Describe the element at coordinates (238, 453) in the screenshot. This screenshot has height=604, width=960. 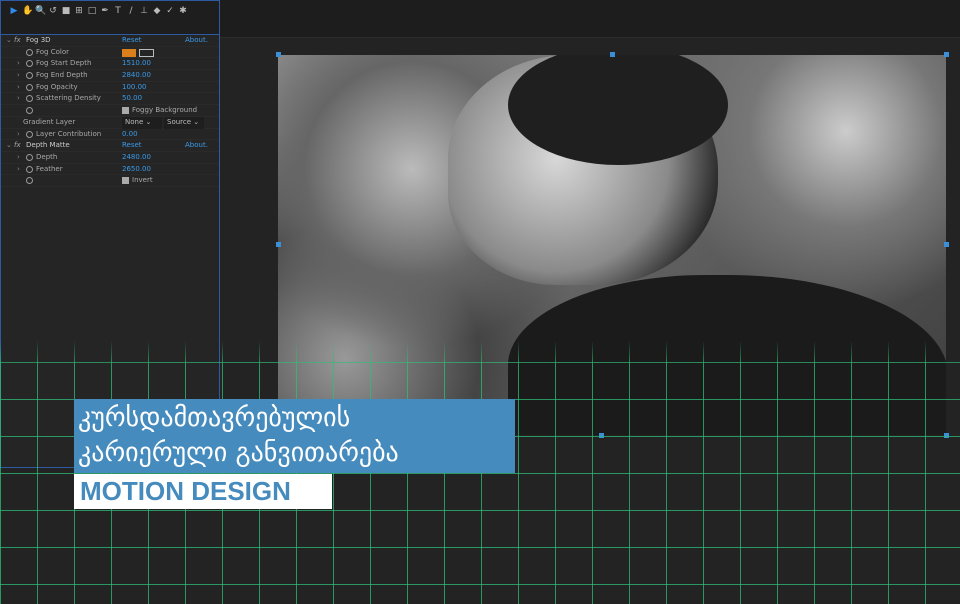
I see `title-line-2: კარიერული განვითარება` at that location.